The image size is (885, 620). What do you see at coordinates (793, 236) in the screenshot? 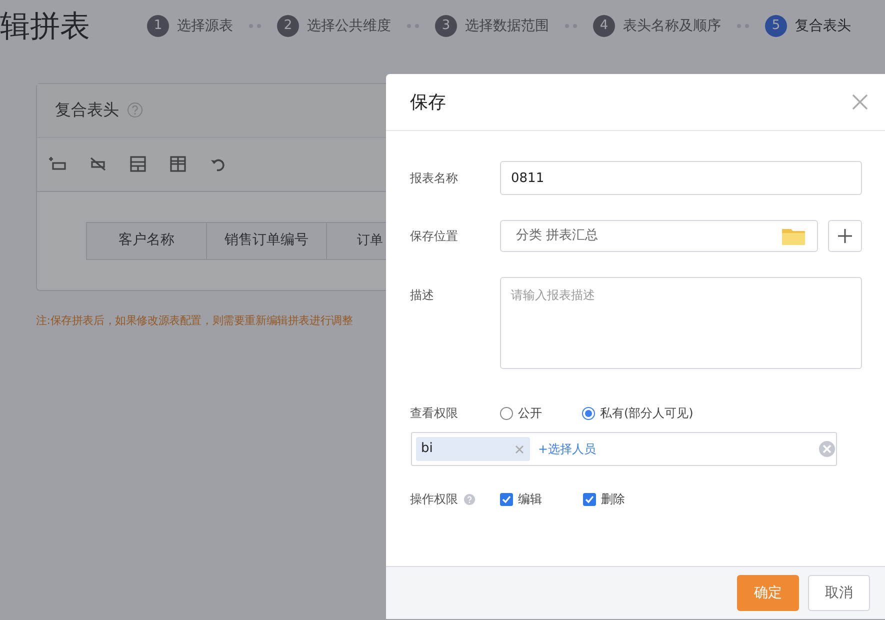
I see `folder-icon` at bounding box center [793, 236].